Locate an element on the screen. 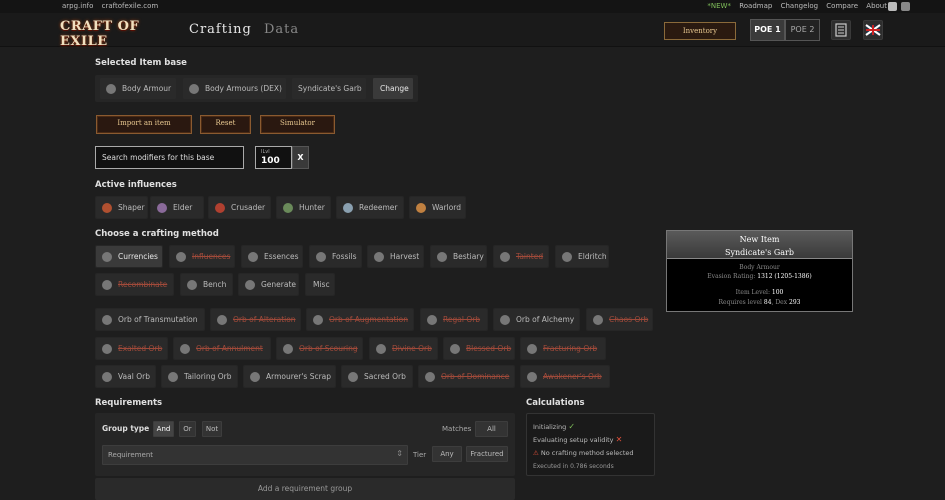 This screenshot has width=945, height=500. crumb-syndicates-garb: Syndicate's Garb is located at coordinates (329, 88).